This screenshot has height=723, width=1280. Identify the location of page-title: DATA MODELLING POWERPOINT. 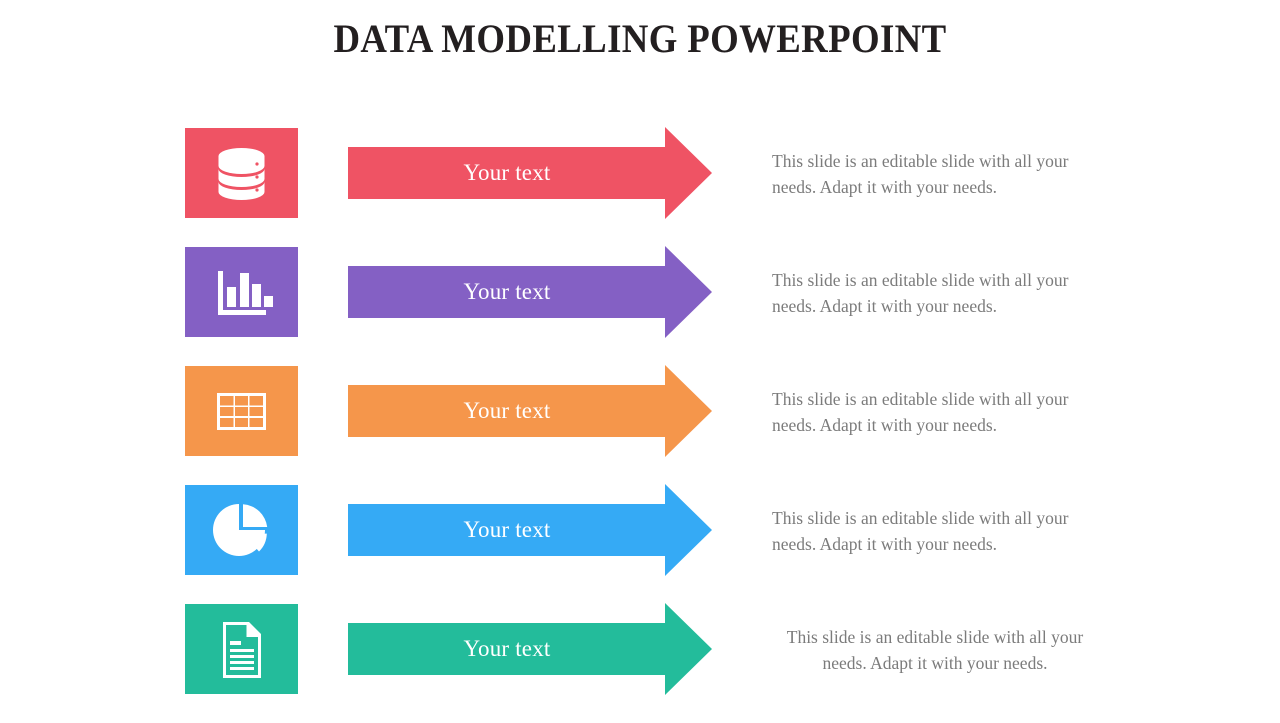
(640, 38).